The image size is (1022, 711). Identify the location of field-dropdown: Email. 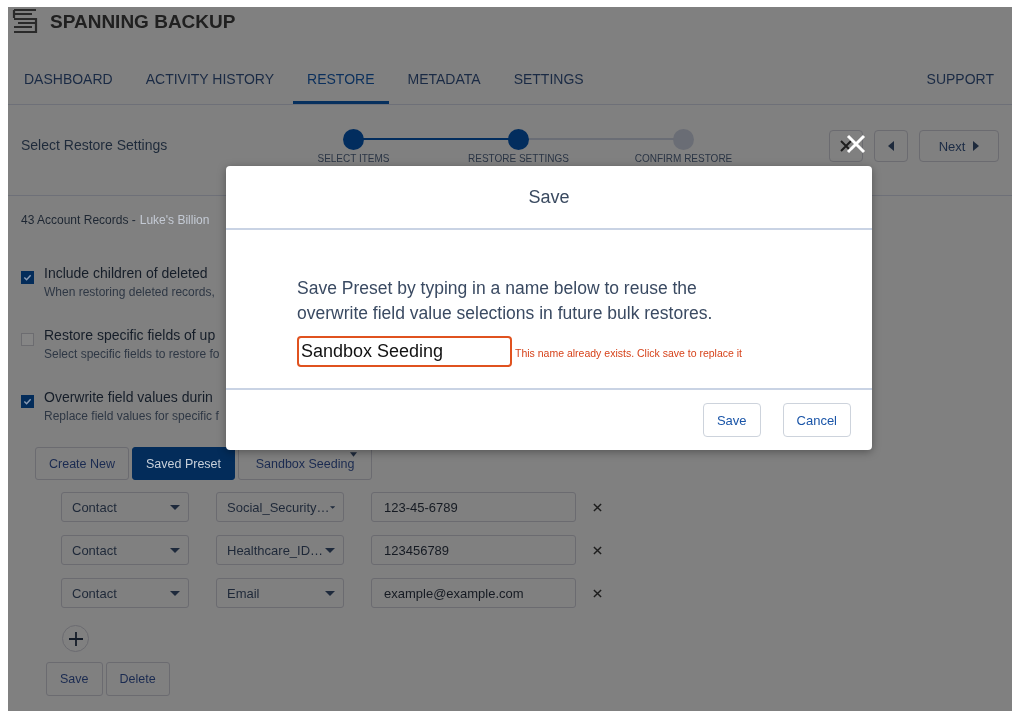
(280, 593).